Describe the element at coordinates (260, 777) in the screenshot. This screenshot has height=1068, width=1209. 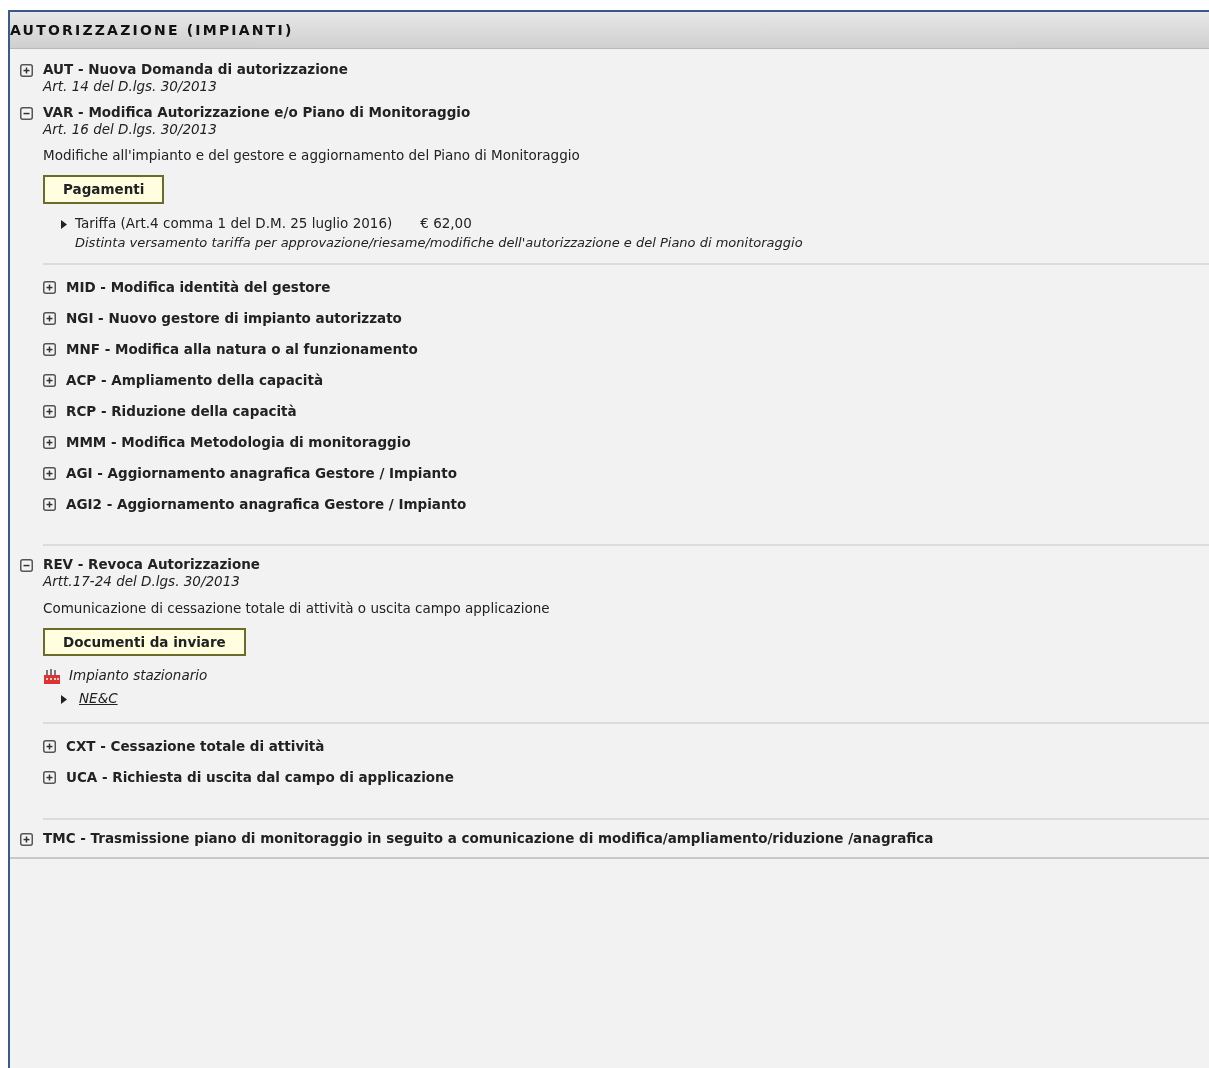
I see `subprocedure-title: UCA - Richiesta di uscita dal campo di applicazione` at that location.